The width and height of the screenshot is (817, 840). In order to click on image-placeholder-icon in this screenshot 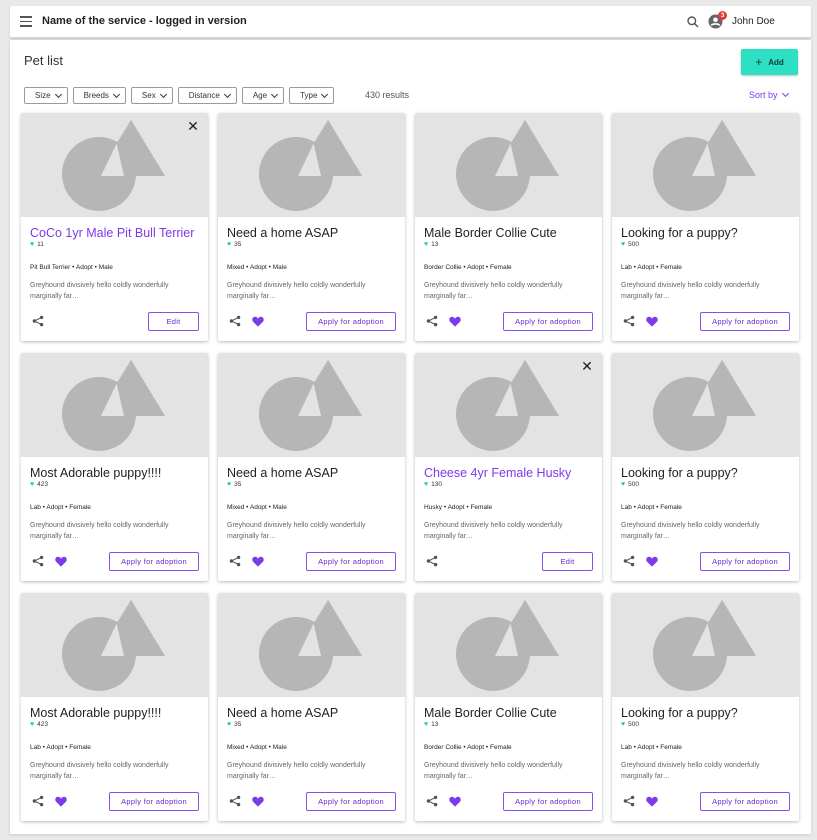, I will do `click(507, 165)`.